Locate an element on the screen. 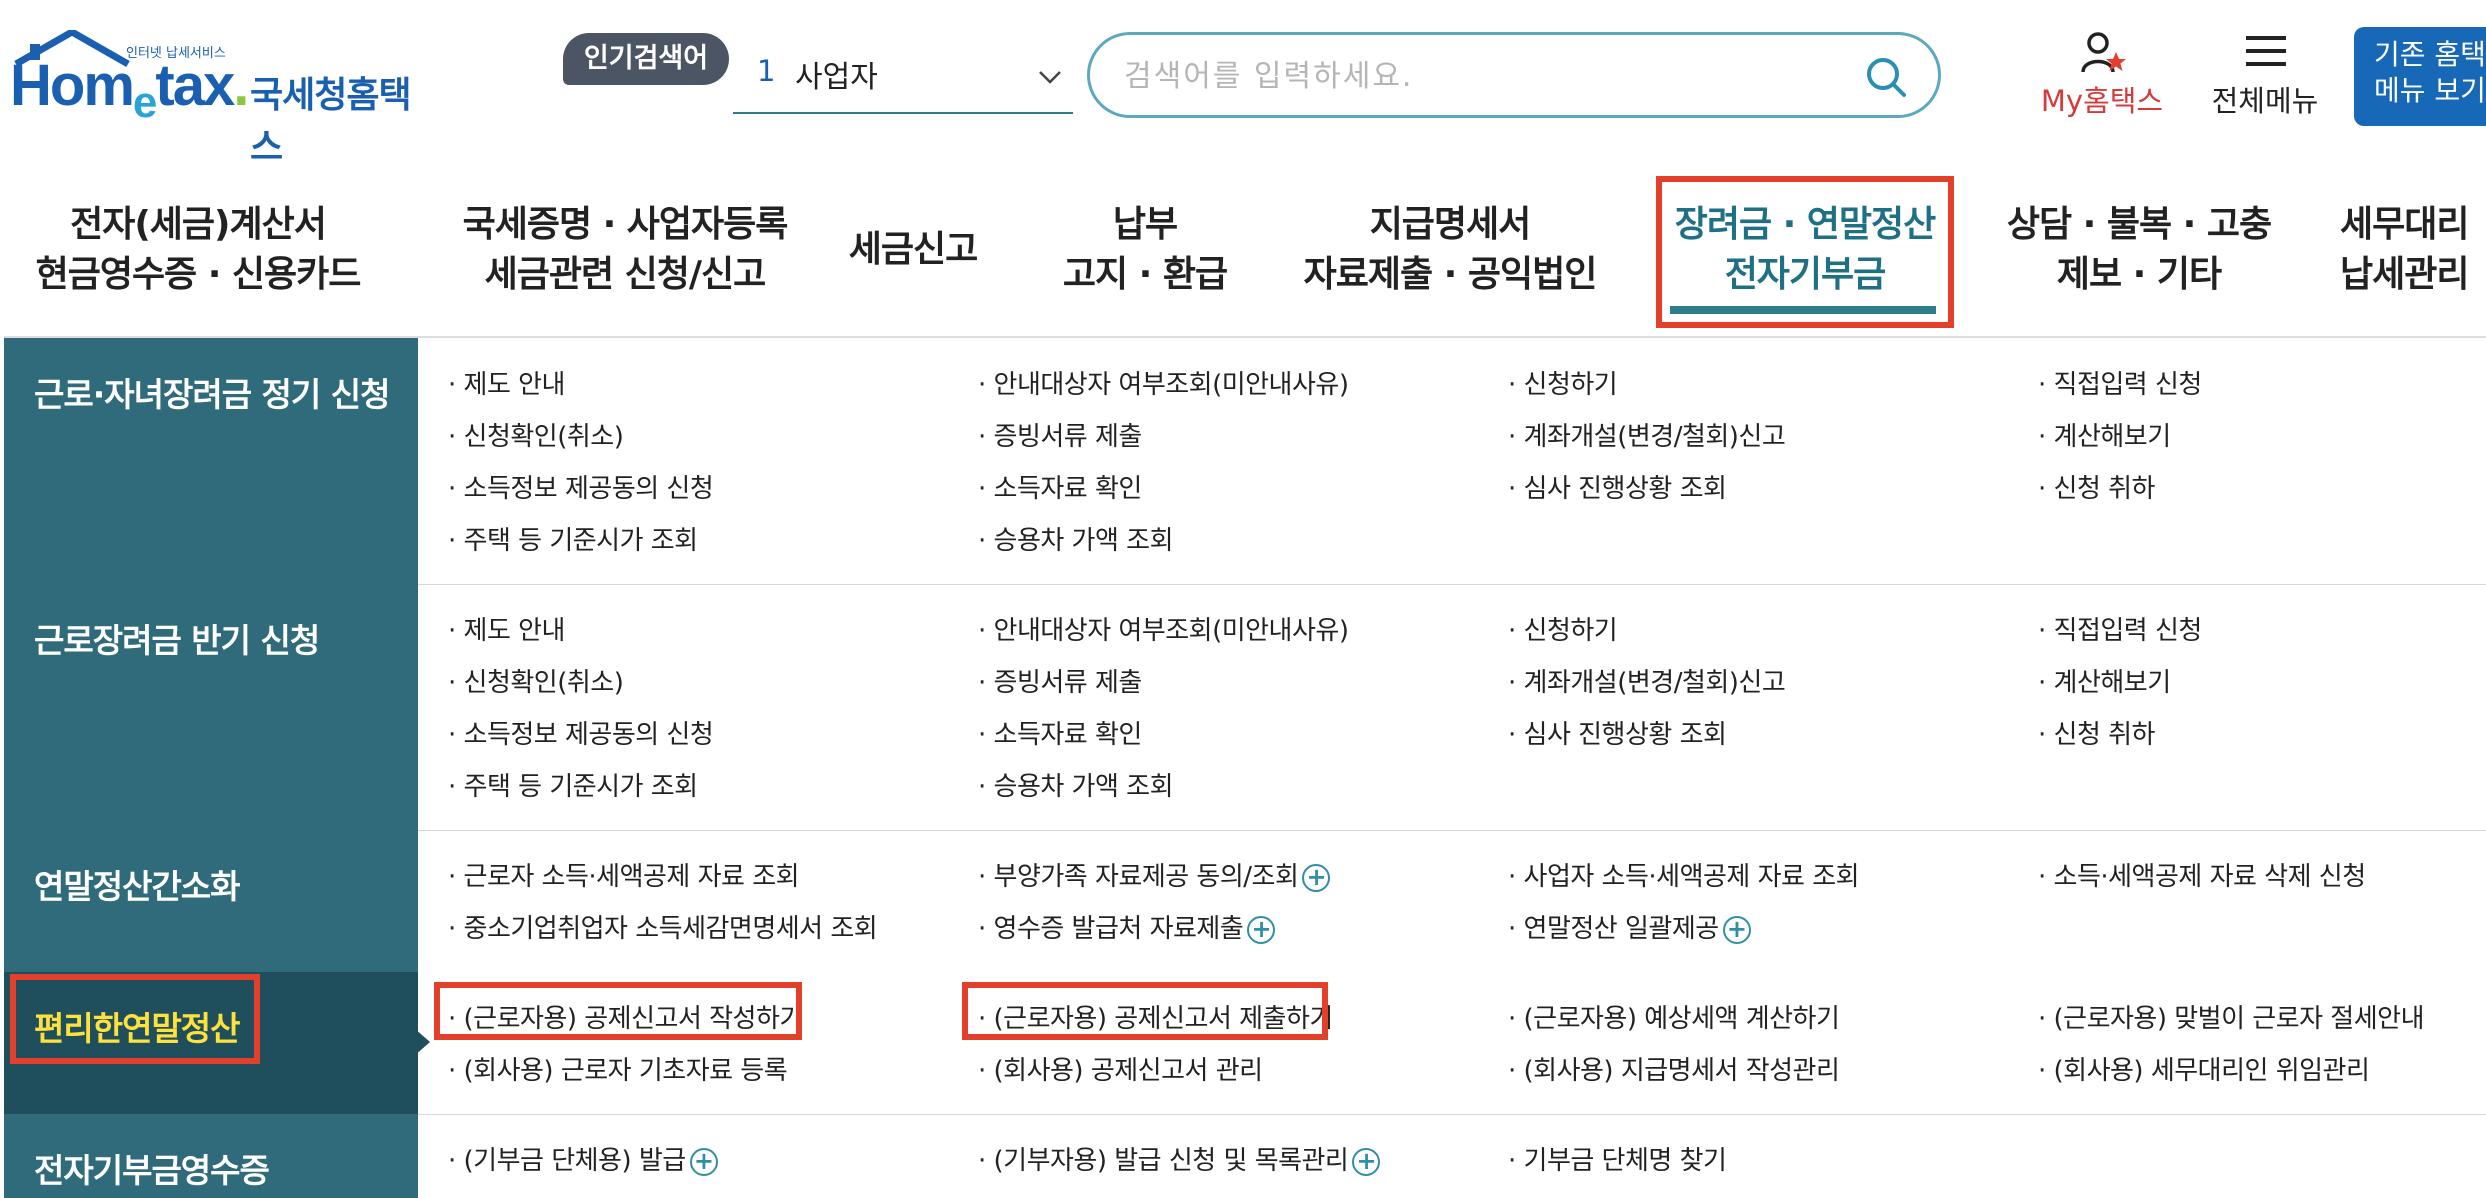 The width and height of the screenshot is (2486, 1198). section-title: 근로장려금 반기 신청 is located at coordinates (211, 707).